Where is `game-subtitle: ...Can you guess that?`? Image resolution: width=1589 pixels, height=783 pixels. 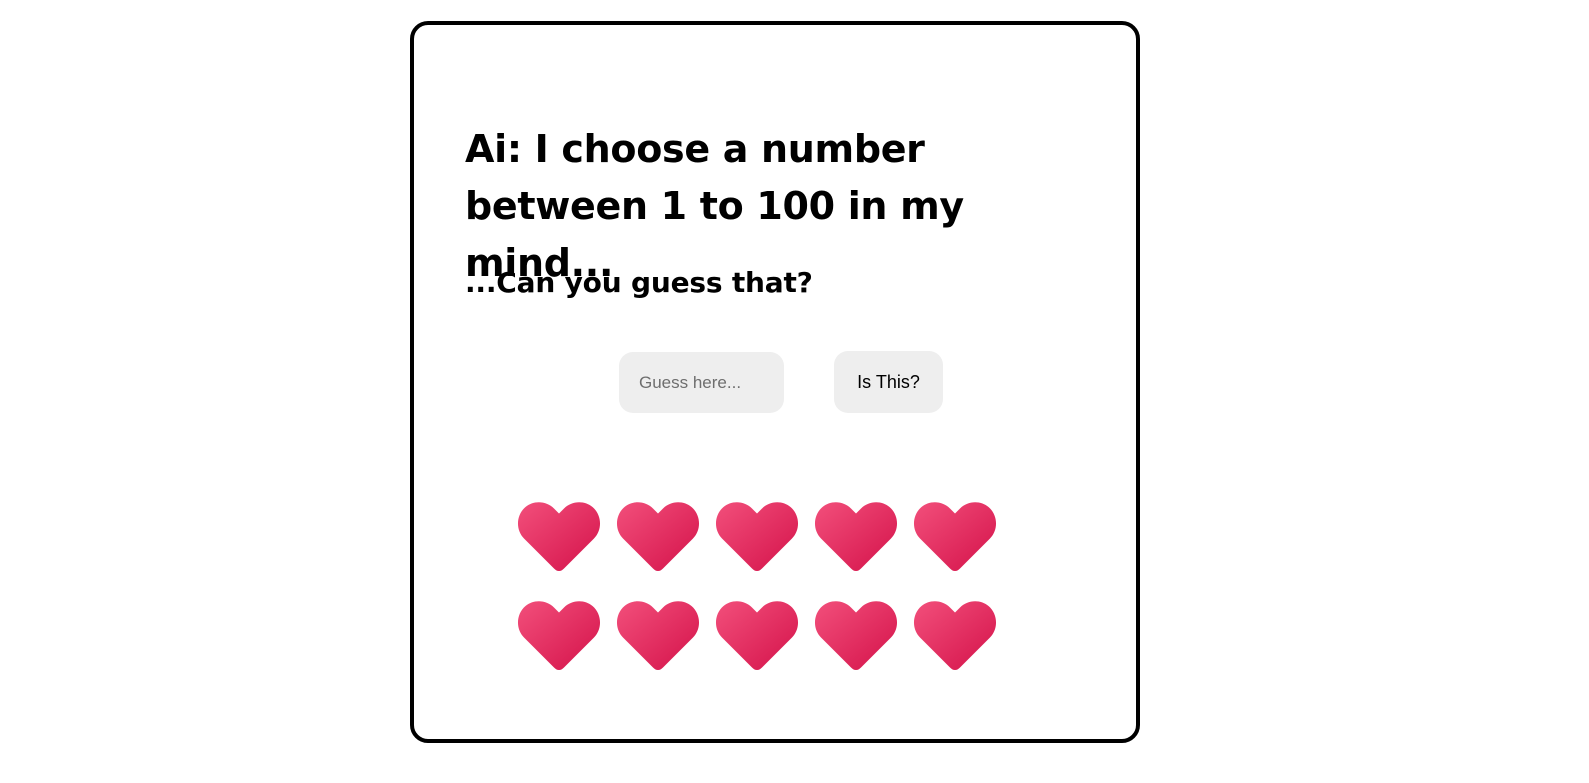 game-subtitle: ...Can you guess that? is located at coordinates (639, 282).